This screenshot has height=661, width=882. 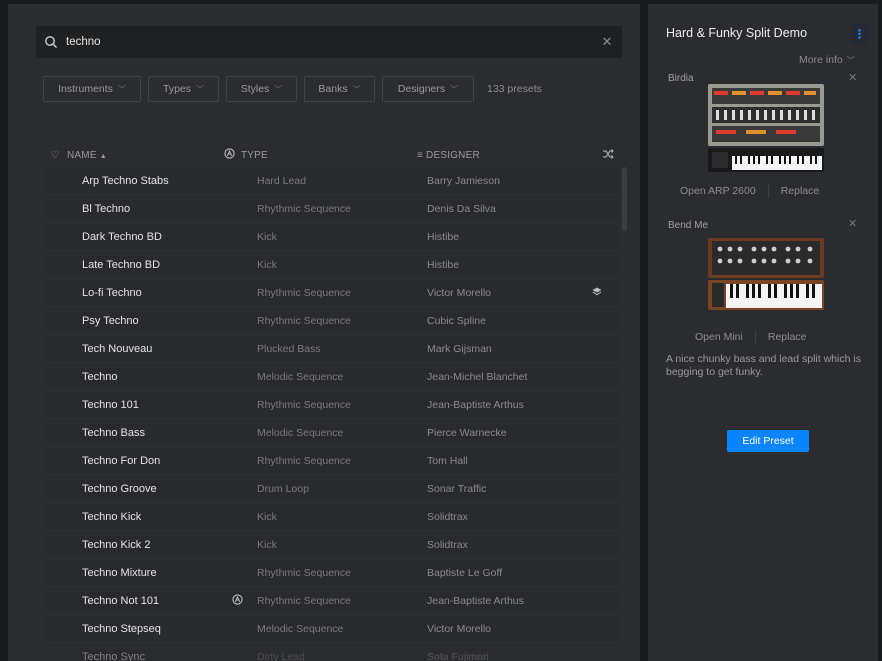 I want to click on more-info-label: More info, so click(x=821, y=60).